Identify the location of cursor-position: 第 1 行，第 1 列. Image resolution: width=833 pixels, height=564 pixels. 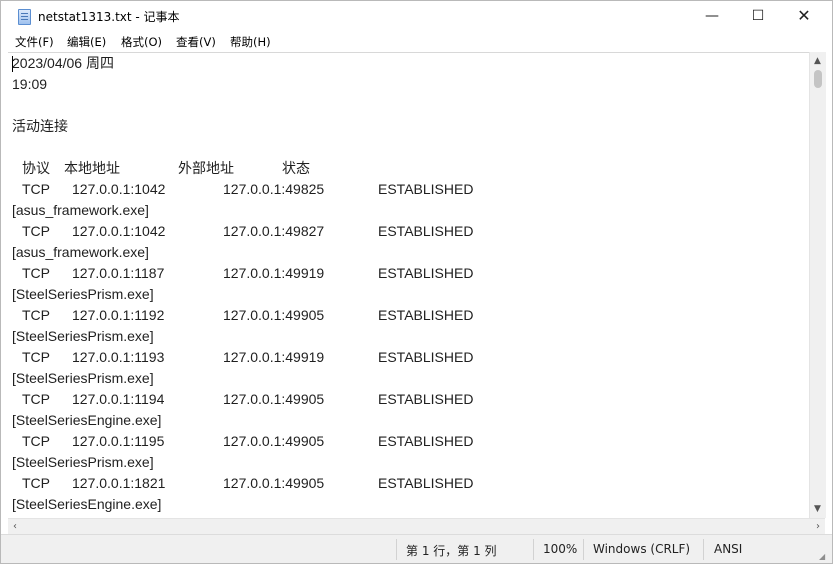
(451, 551).